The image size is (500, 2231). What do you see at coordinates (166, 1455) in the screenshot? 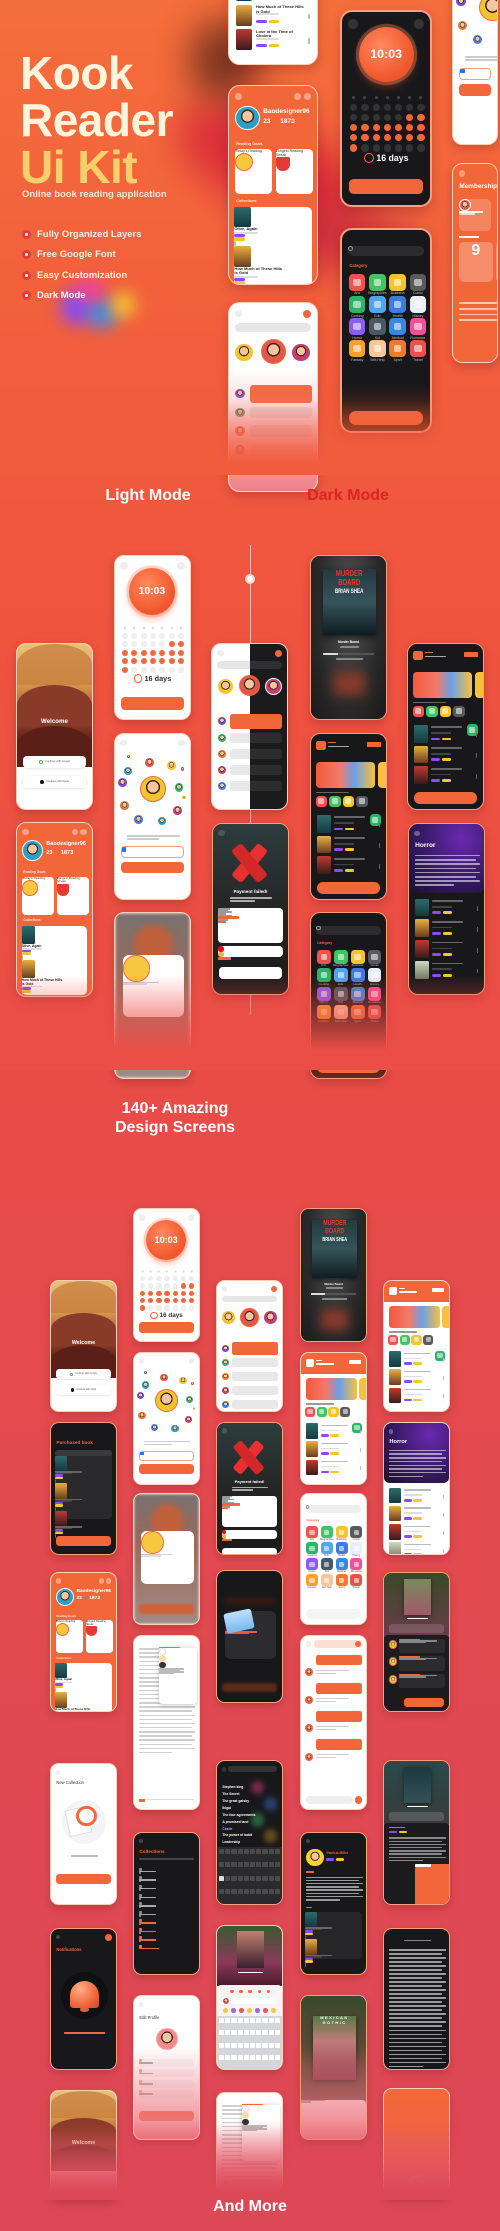
I see `facebook-button` at bounding box center [166, 1455].